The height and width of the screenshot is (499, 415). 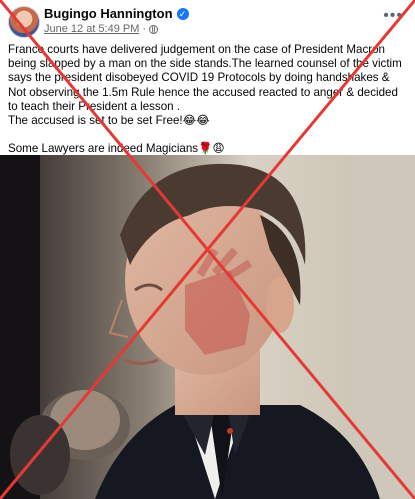 I want to click on globe-icon, so click(x=154, y=29).